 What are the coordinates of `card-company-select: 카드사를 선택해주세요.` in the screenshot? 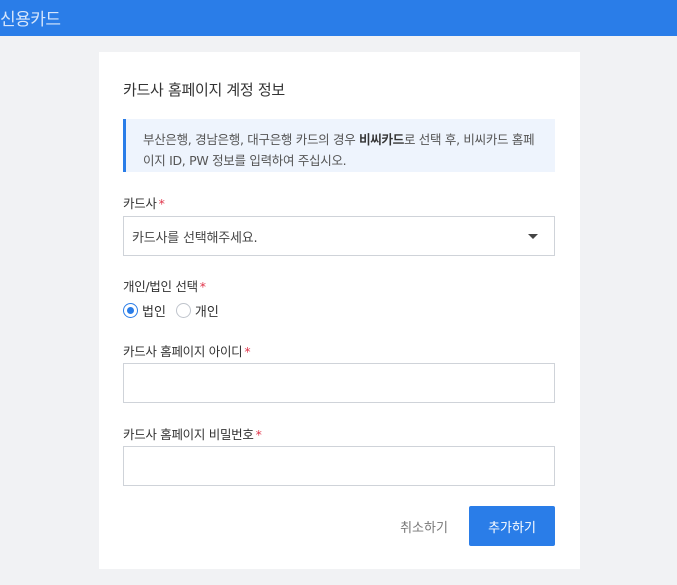 It's located at (339, 236).